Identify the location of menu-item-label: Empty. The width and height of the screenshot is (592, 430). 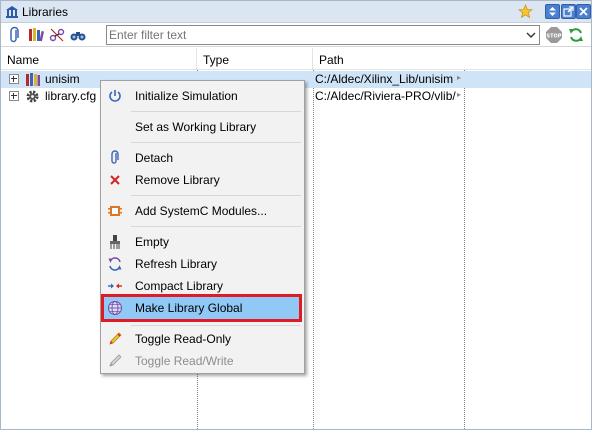
(152, 242).